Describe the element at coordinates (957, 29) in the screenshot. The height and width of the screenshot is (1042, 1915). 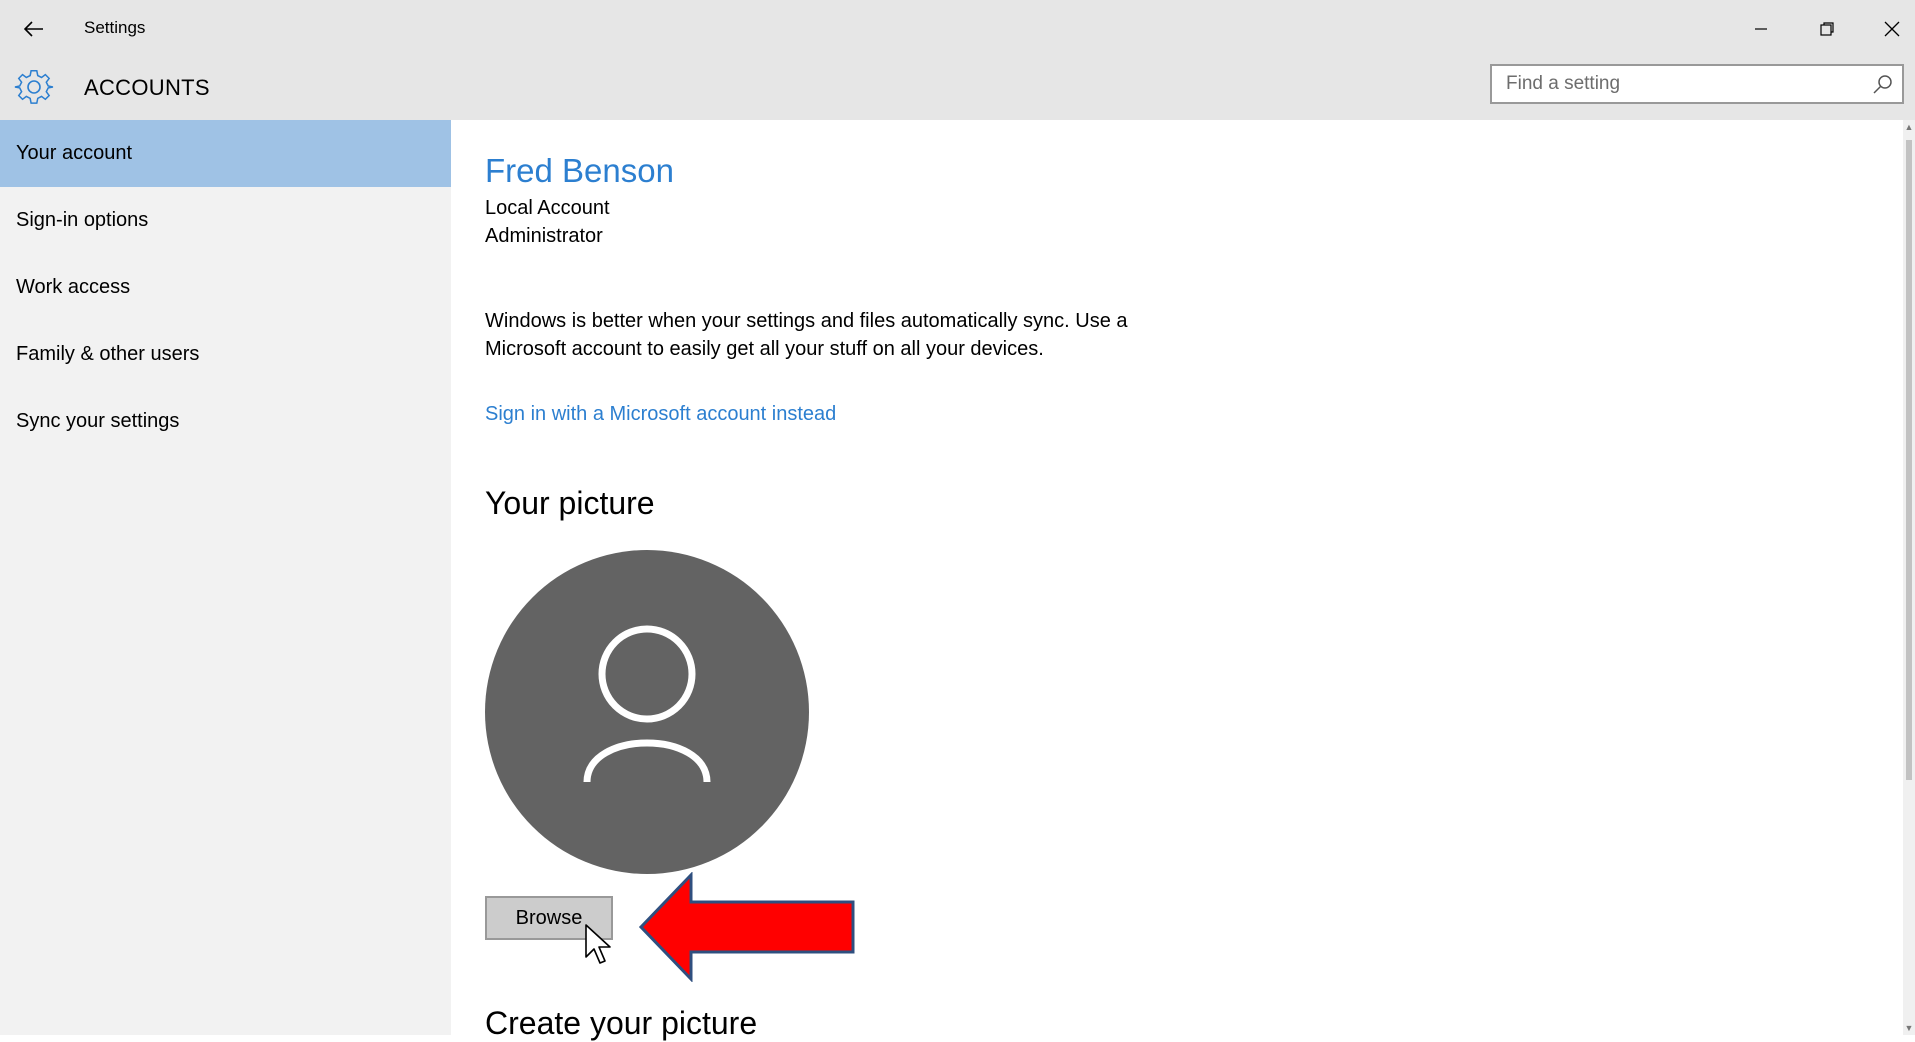
I see `title-bar: Settings` at that location.